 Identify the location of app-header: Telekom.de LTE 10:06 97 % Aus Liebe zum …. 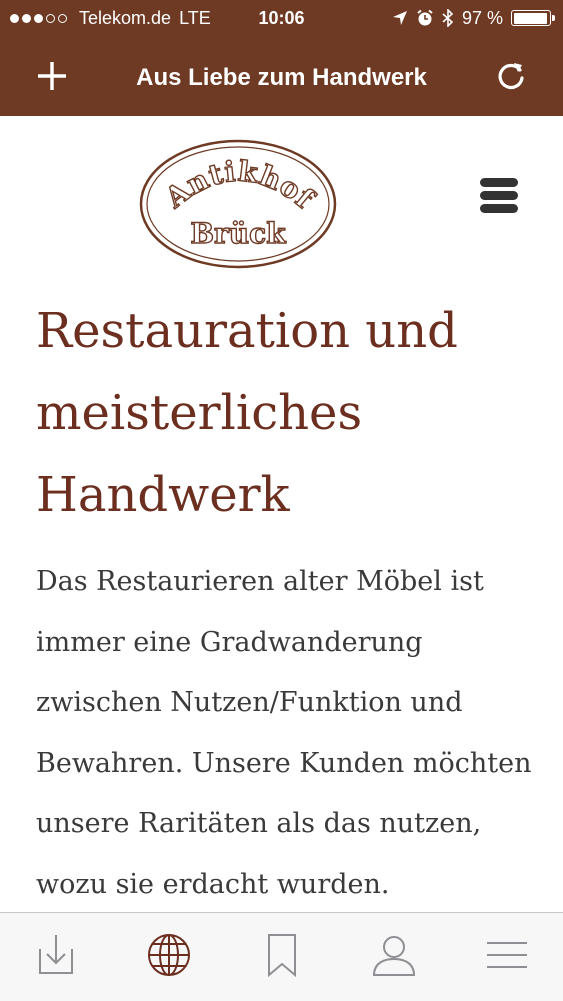
(281, 58).